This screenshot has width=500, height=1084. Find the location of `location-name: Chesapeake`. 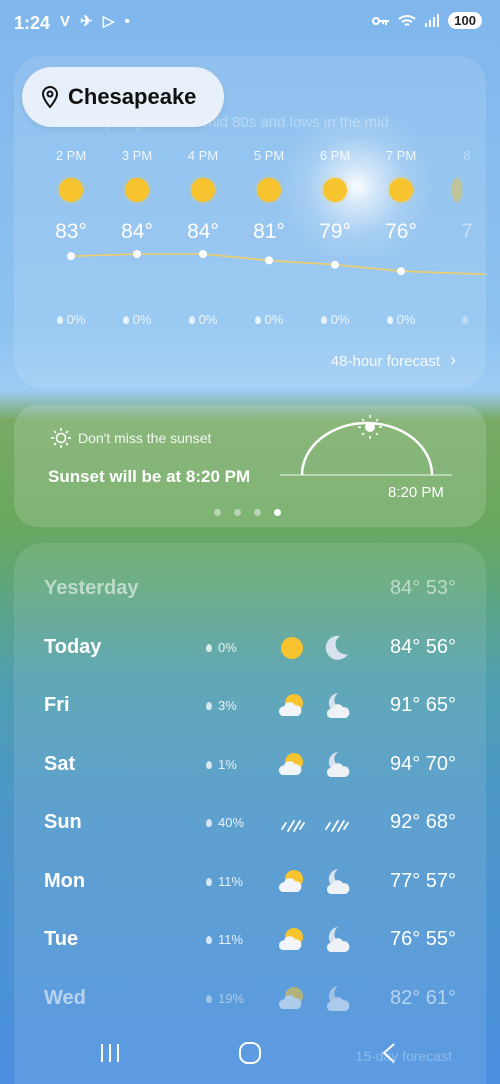

location-name: Chesapeake is located at coordinates (132, 96).